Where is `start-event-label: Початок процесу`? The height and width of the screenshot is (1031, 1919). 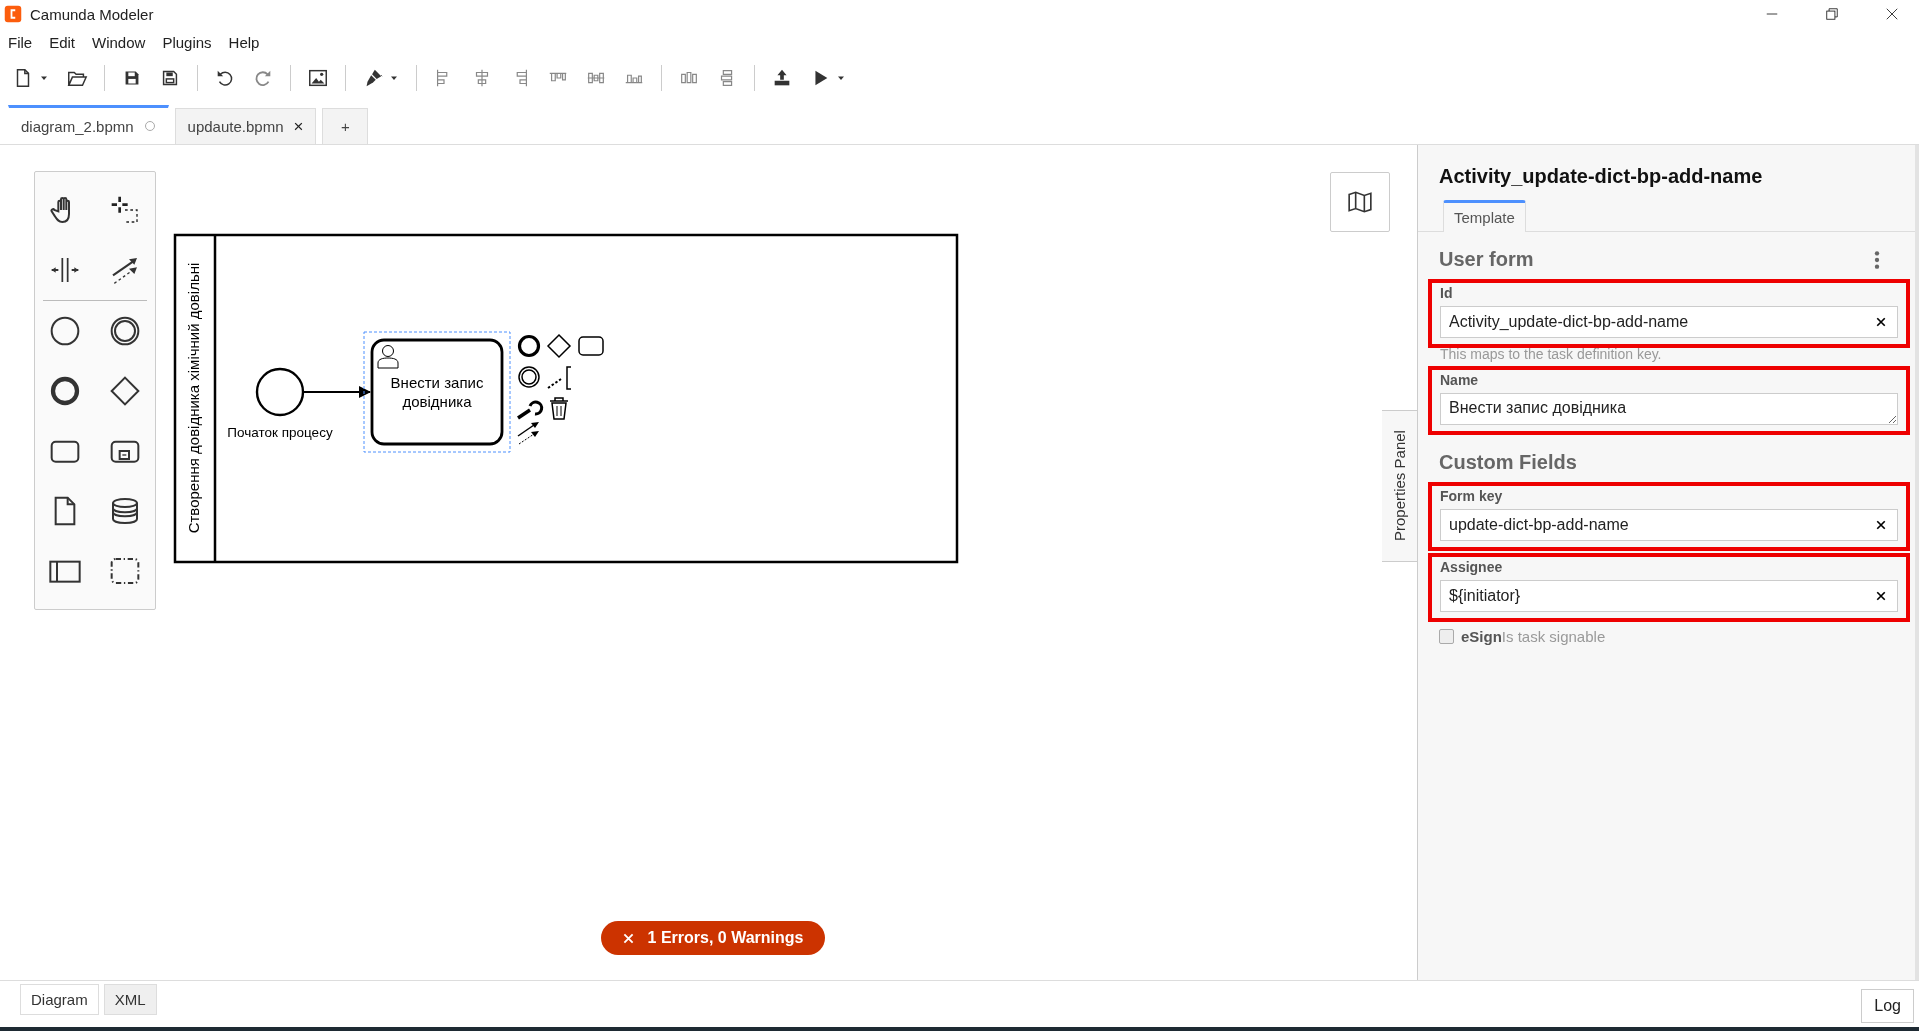
start-event-label: Початок процесу is located at coordinates (280, 432).